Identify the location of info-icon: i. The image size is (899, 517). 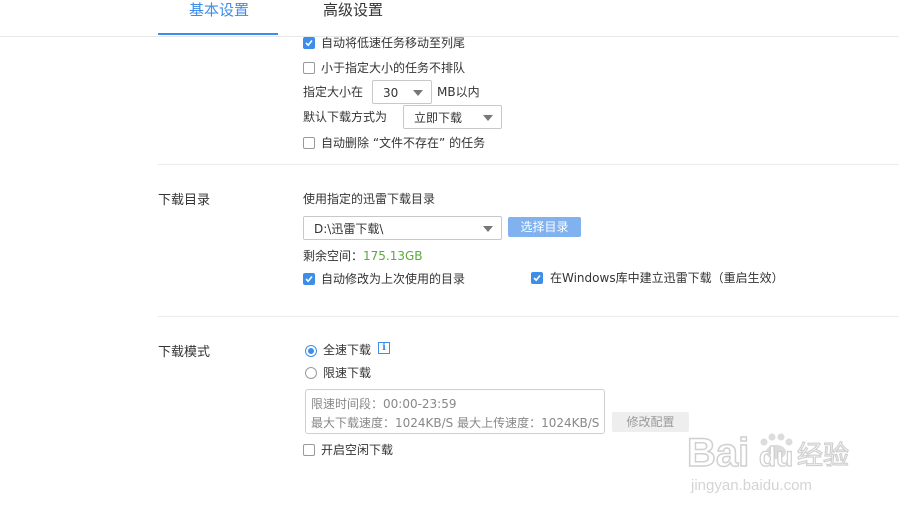
(384, 348).